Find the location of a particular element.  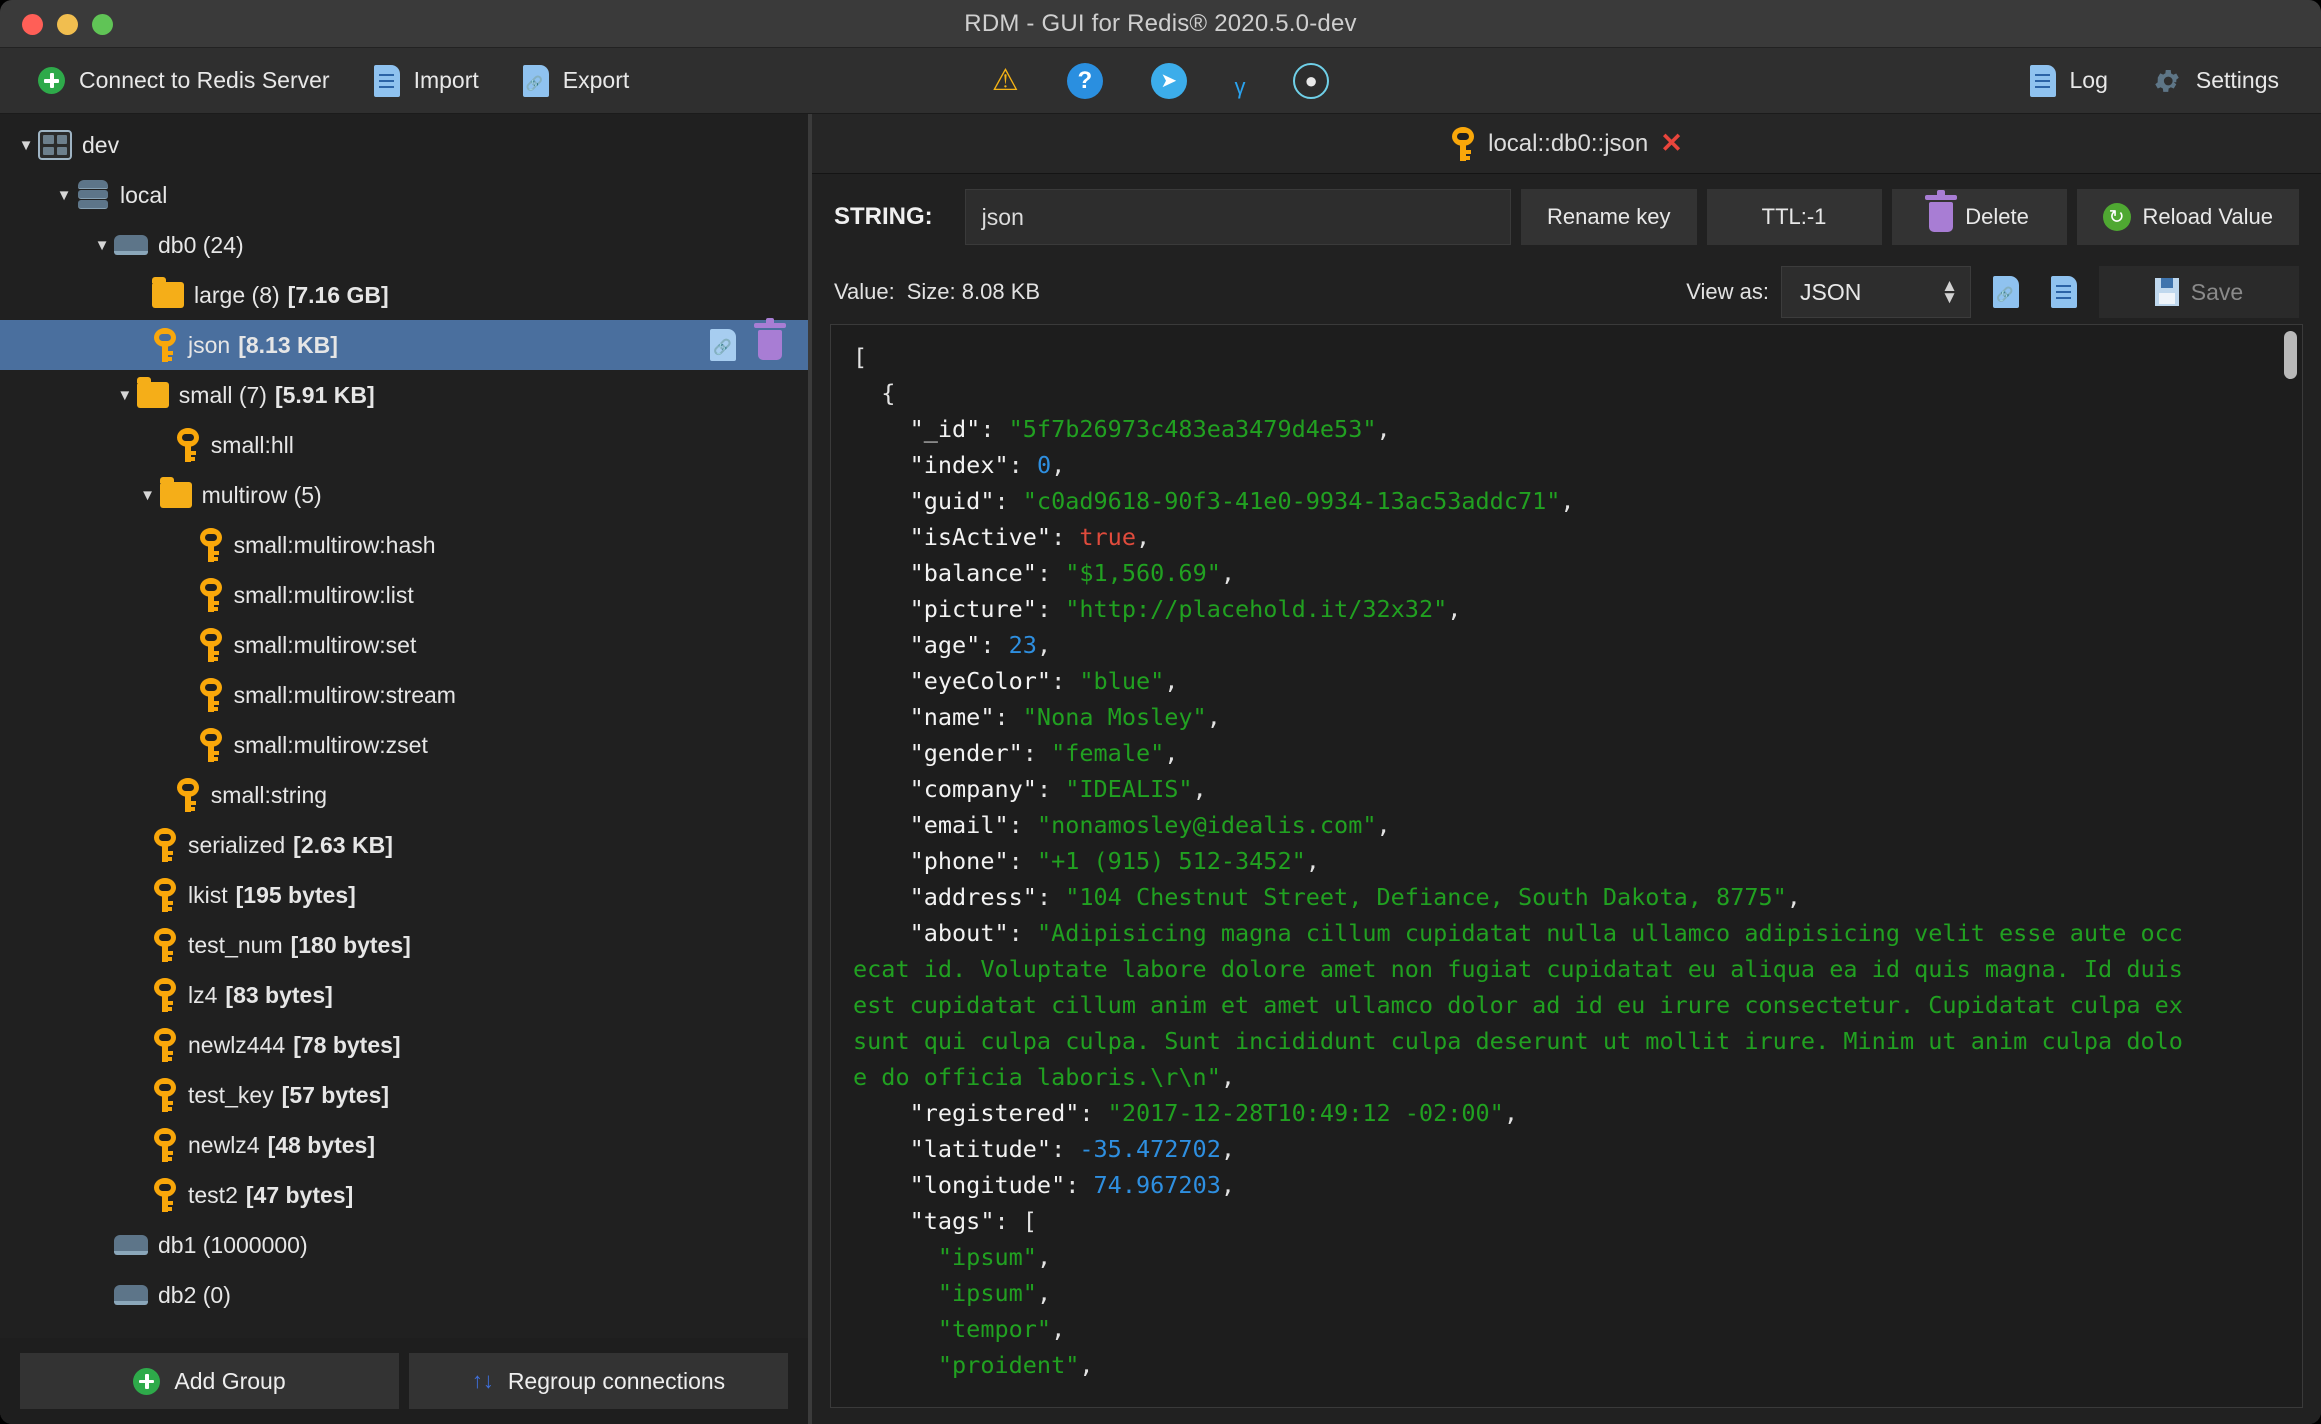

tree-item-lkist: ▼lkist[195 bytes] is located at coordinates (404, 895).